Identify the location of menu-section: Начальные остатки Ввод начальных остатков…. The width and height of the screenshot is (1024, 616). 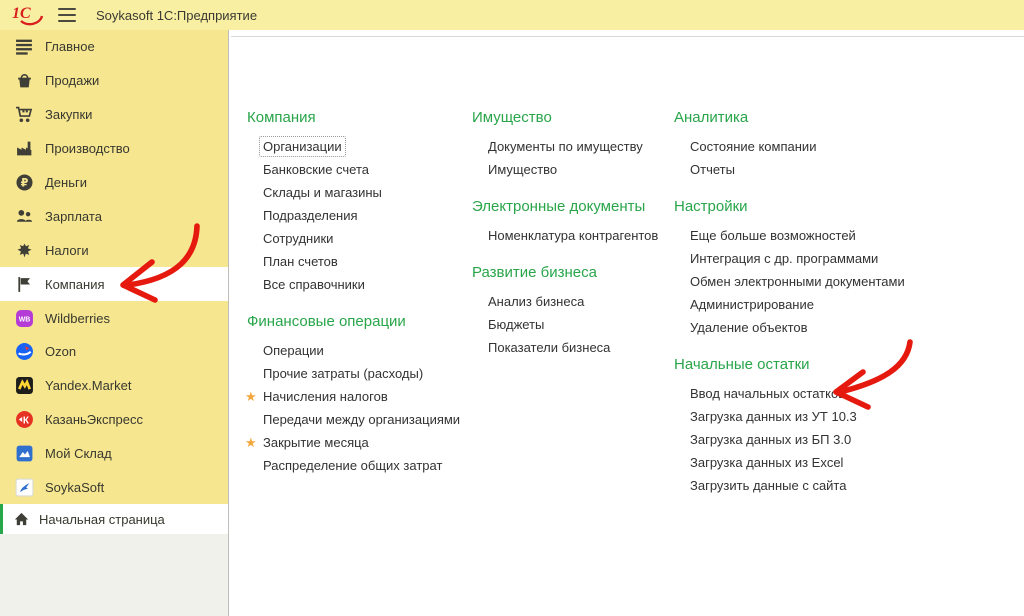
(799, 426).